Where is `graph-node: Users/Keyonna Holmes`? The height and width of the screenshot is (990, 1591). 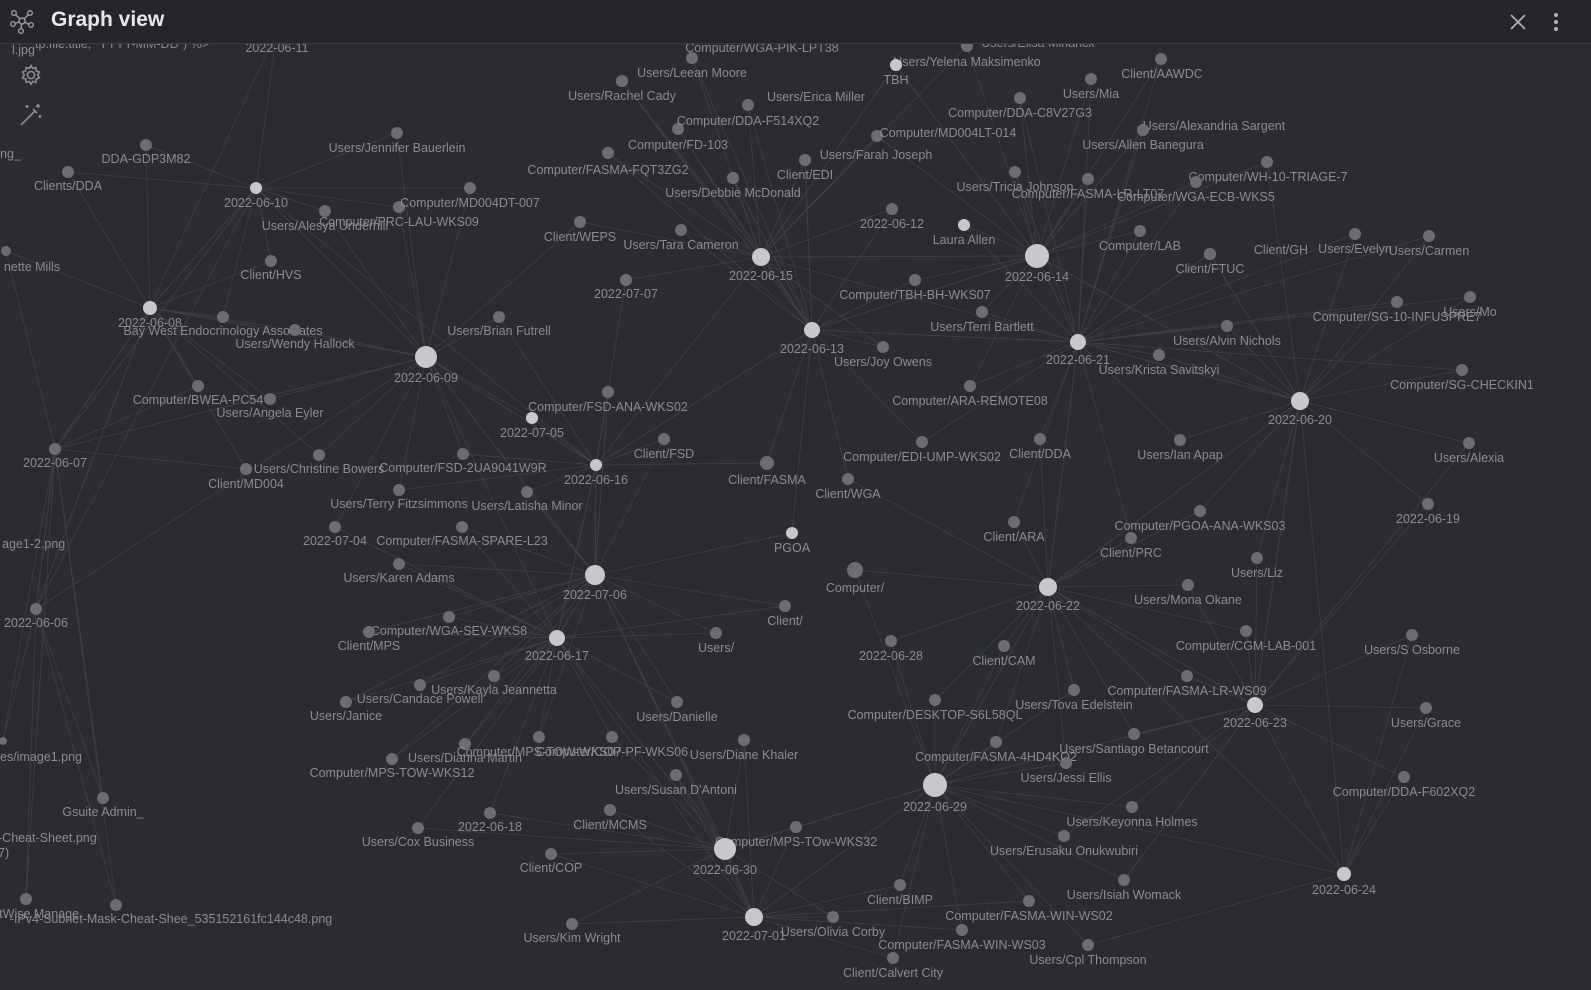
graph-node: Users/Keyonna Holmes is located at coordinates (1132, 815).